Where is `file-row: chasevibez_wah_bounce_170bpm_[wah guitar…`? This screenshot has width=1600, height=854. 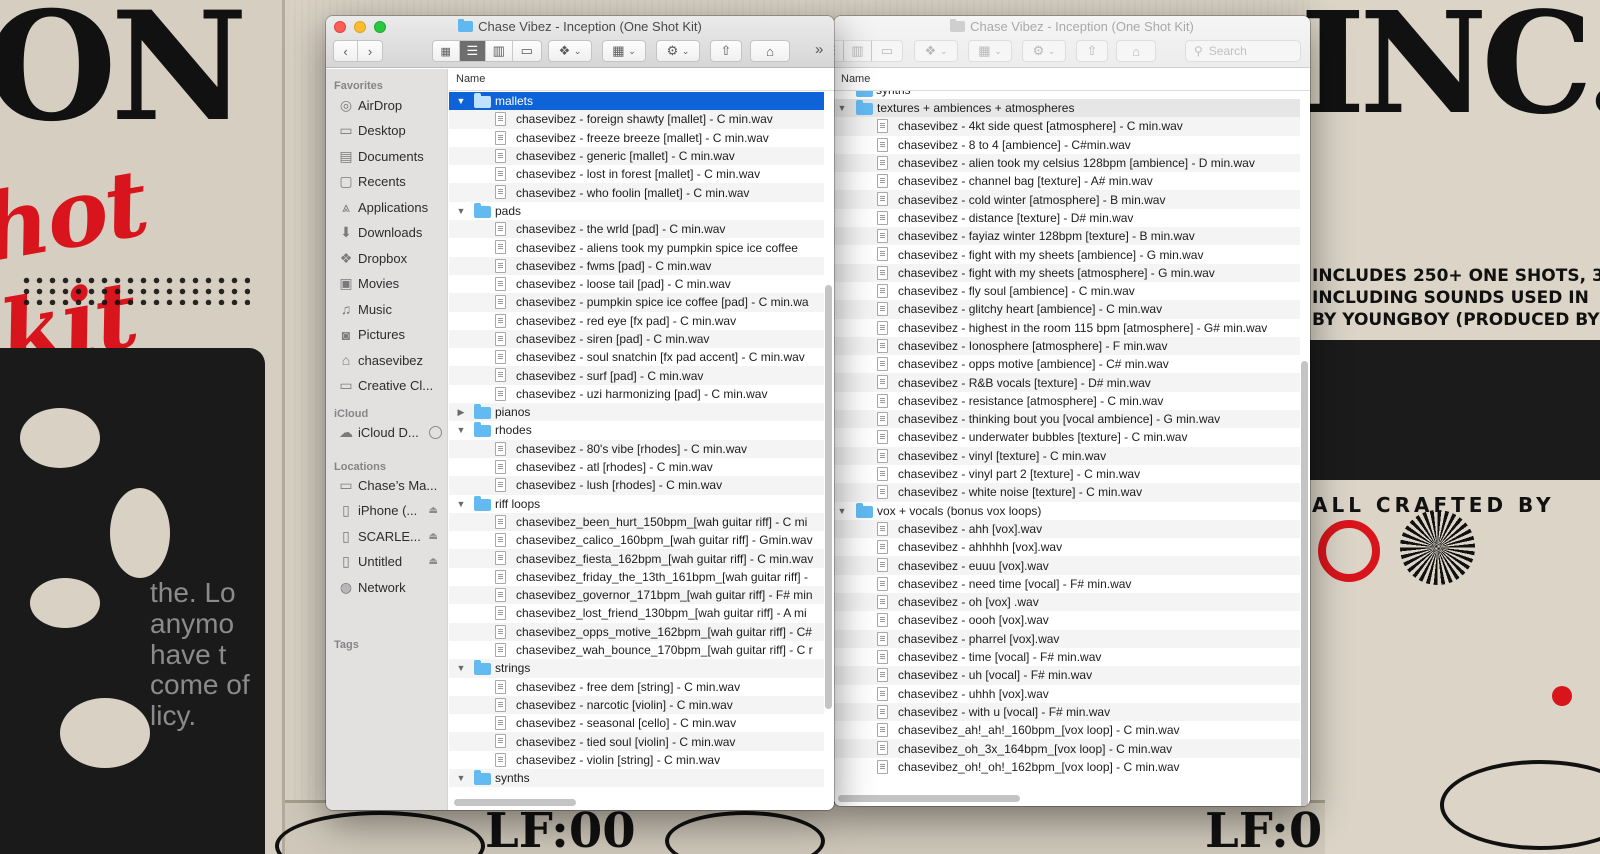
file-row: chasevibez_wah_bounce_170bpm_[wah guitar… is located at coordinates (636, 650).